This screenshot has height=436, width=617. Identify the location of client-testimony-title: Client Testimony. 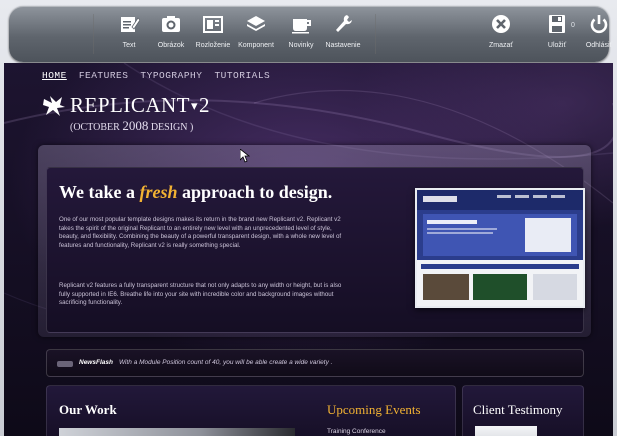
(518, 409).